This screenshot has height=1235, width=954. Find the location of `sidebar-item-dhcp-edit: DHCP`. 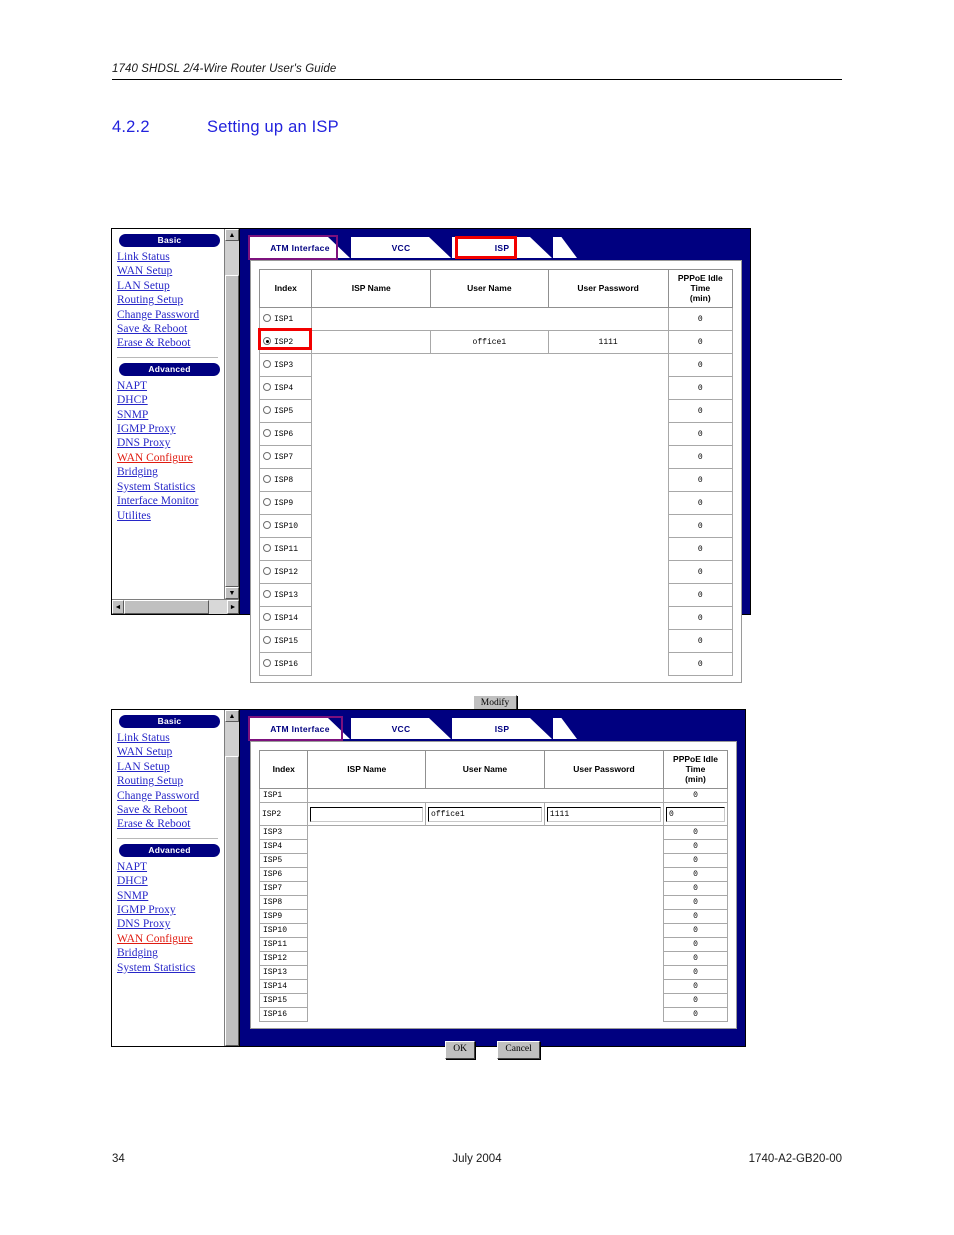

sidebar-item-dhcp-edit: DHCP is located at coordinates (169, 881).